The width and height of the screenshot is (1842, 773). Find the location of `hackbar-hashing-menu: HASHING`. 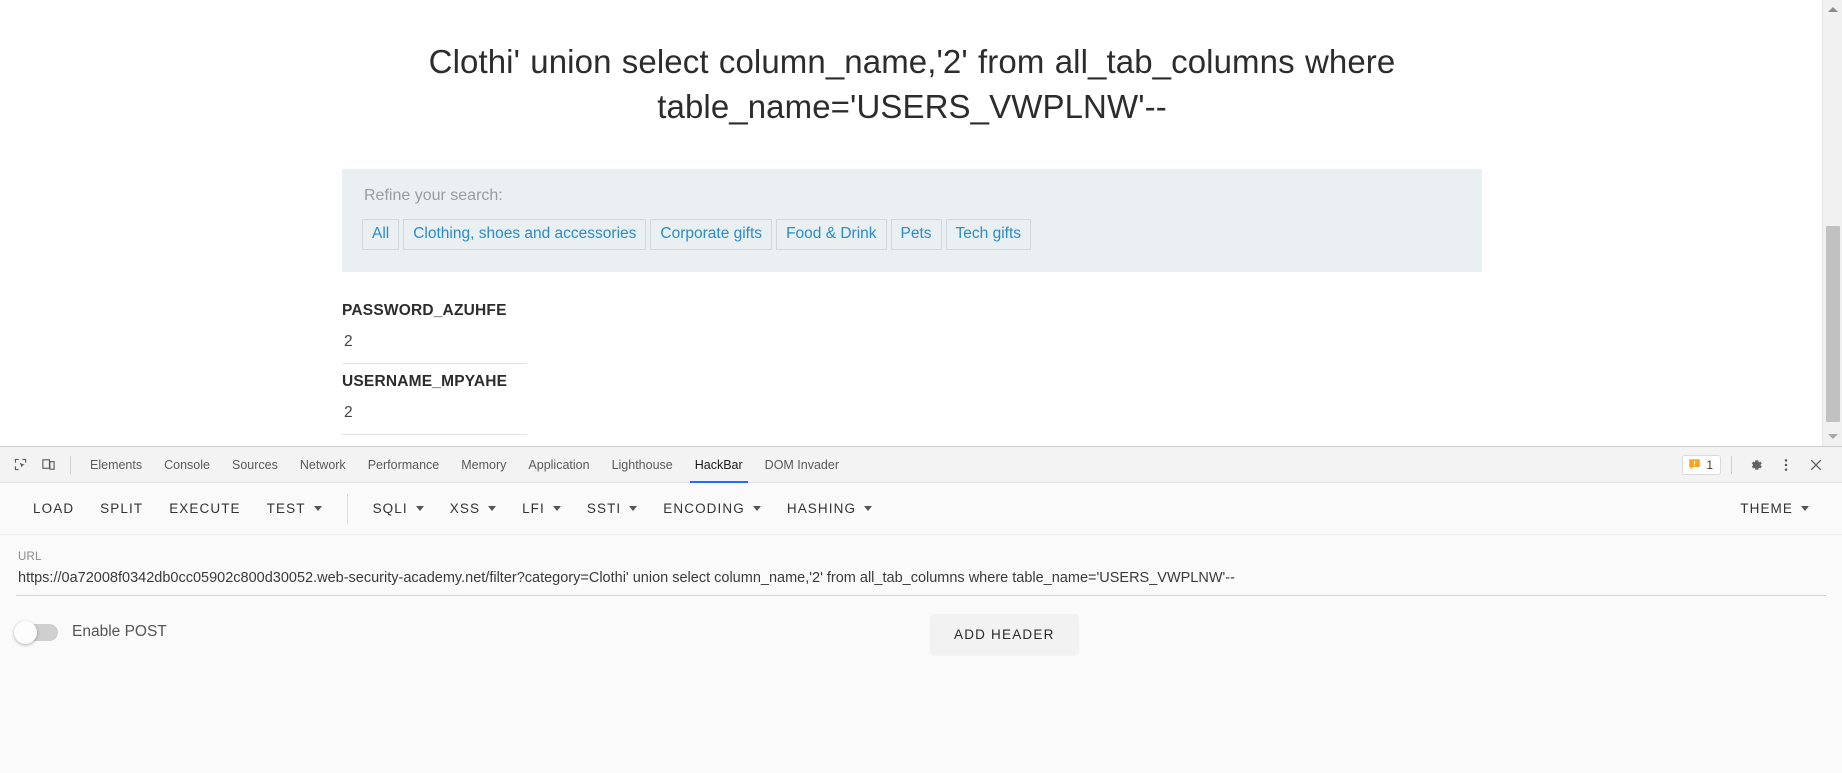

hackbar-hashing-menu: HASHING is located at coordinates (829, 508).